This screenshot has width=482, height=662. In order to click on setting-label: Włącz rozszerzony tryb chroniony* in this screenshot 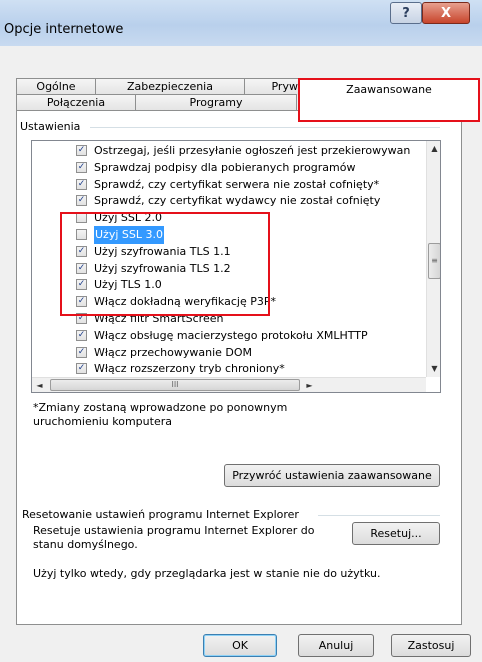, I will do `click(189, 369)`.